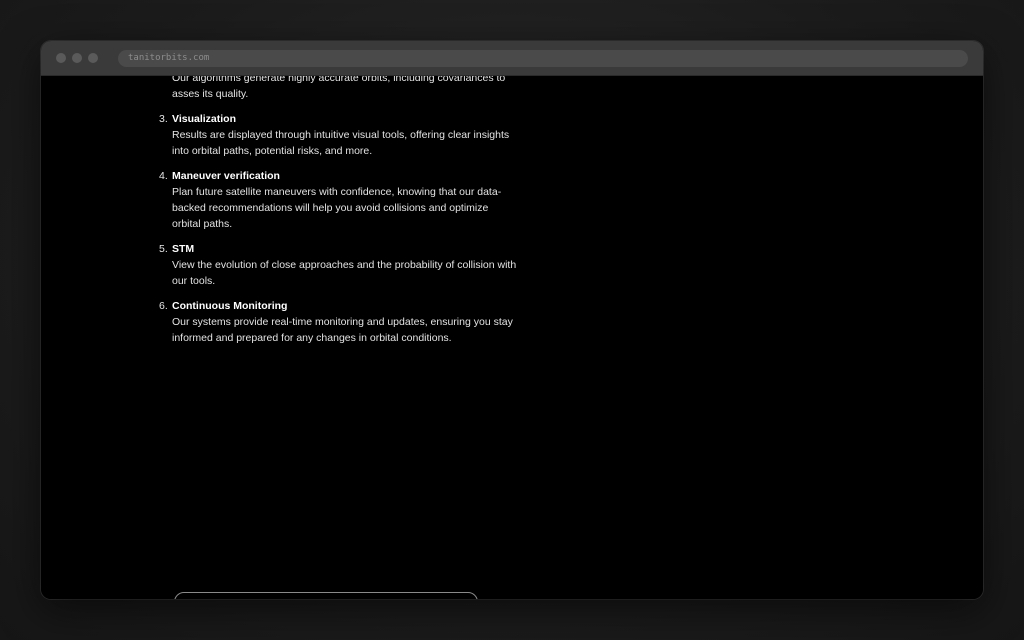 This screenshot has width=1024, height=640. What do you see at coordinates (326, 595) in the screenshot?
I see `partially-visible-card` at bounding box center [326, 595].